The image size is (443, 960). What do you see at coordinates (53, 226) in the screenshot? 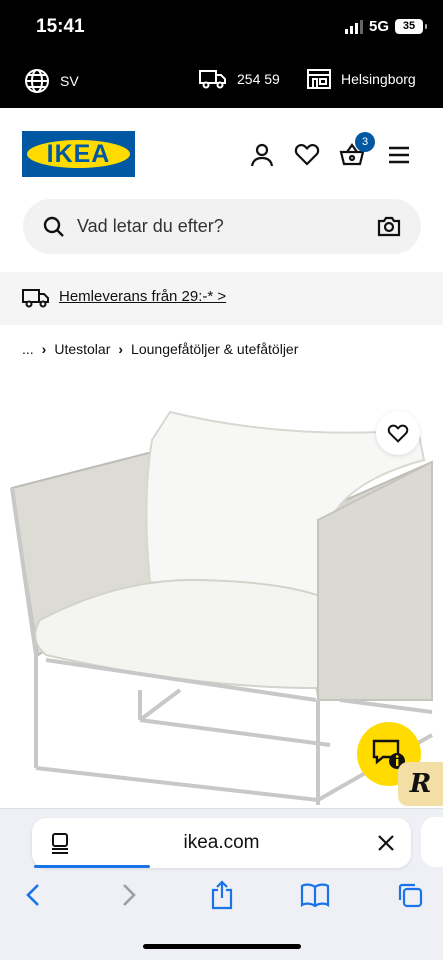
I see `search-icon` at bounding box center [53, 226].